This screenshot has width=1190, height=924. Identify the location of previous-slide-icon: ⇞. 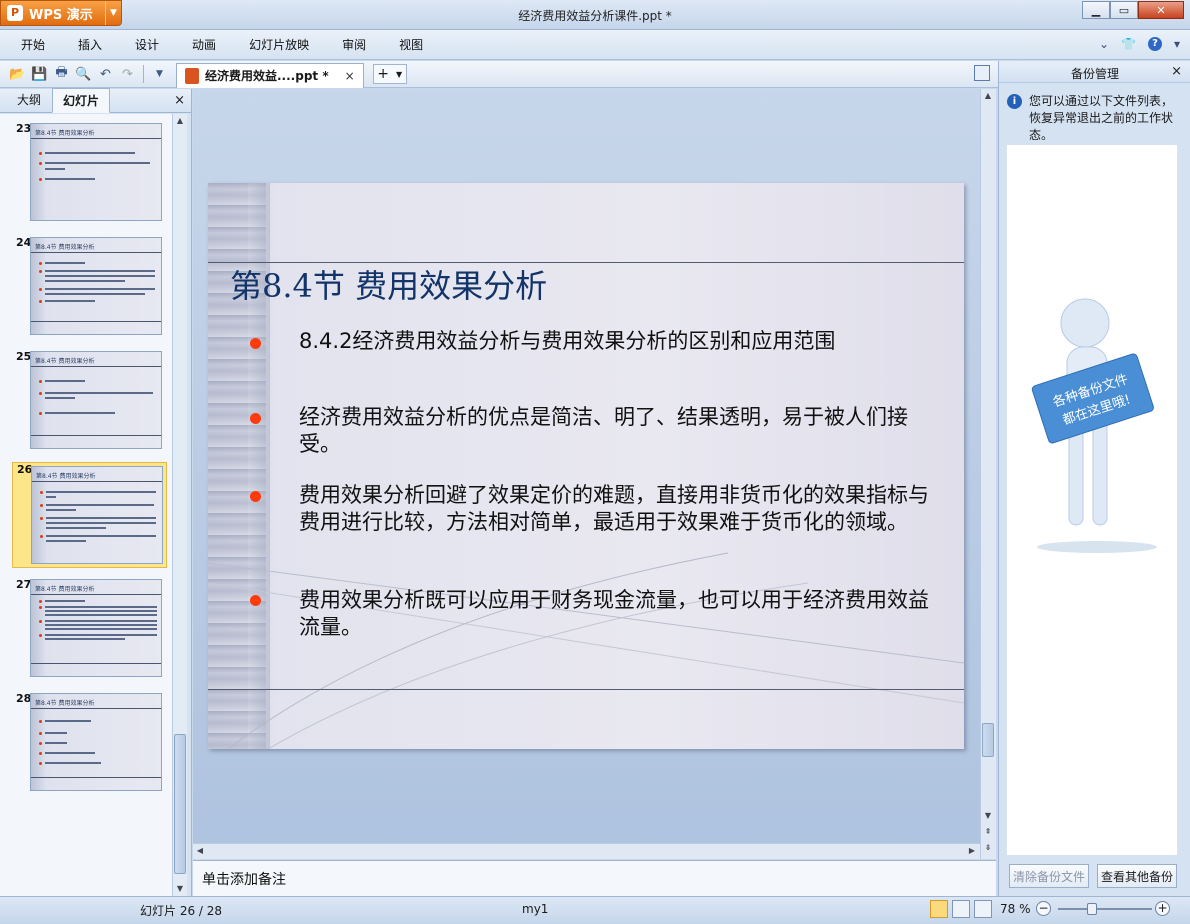
(988, 832).